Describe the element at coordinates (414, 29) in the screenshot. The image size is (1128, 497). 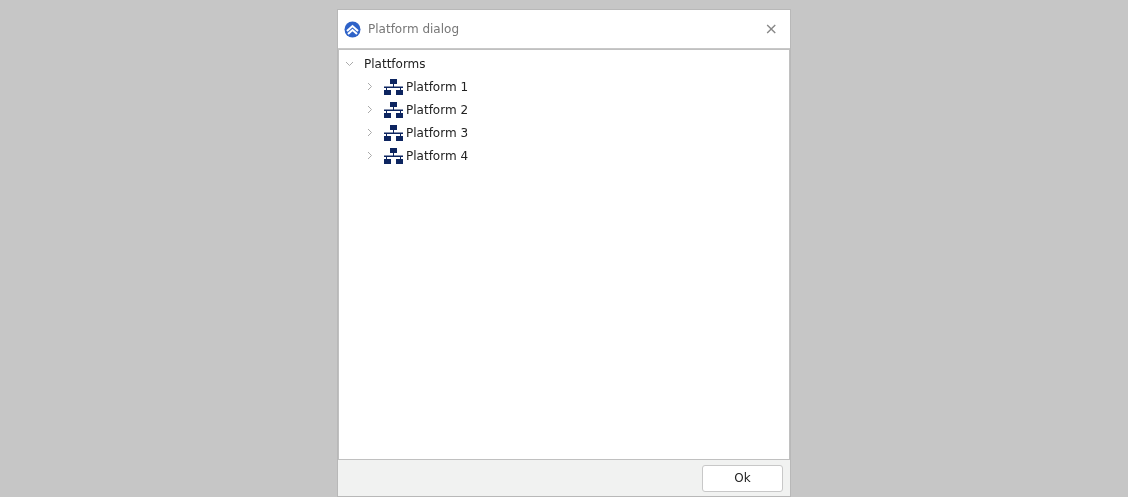
I see `window-title: Platform dialog` at that location.